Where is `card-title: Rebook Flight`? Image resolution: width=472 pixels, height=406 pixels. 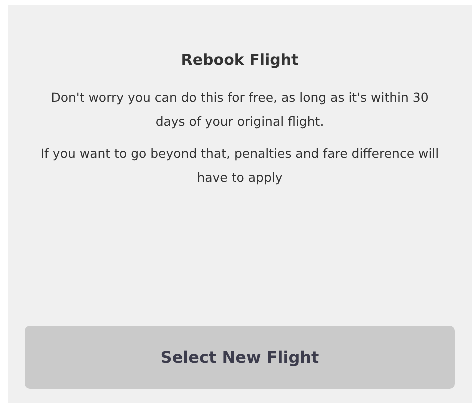
card-title: Rebook Flight is located at coordinates (240, 60).